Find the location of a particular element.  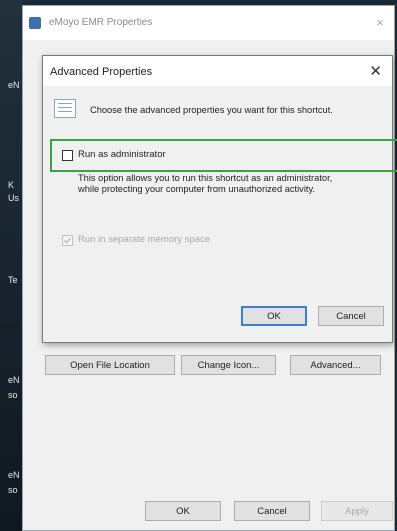

separate-memory-checkbox is located at coordinates (67, 240).